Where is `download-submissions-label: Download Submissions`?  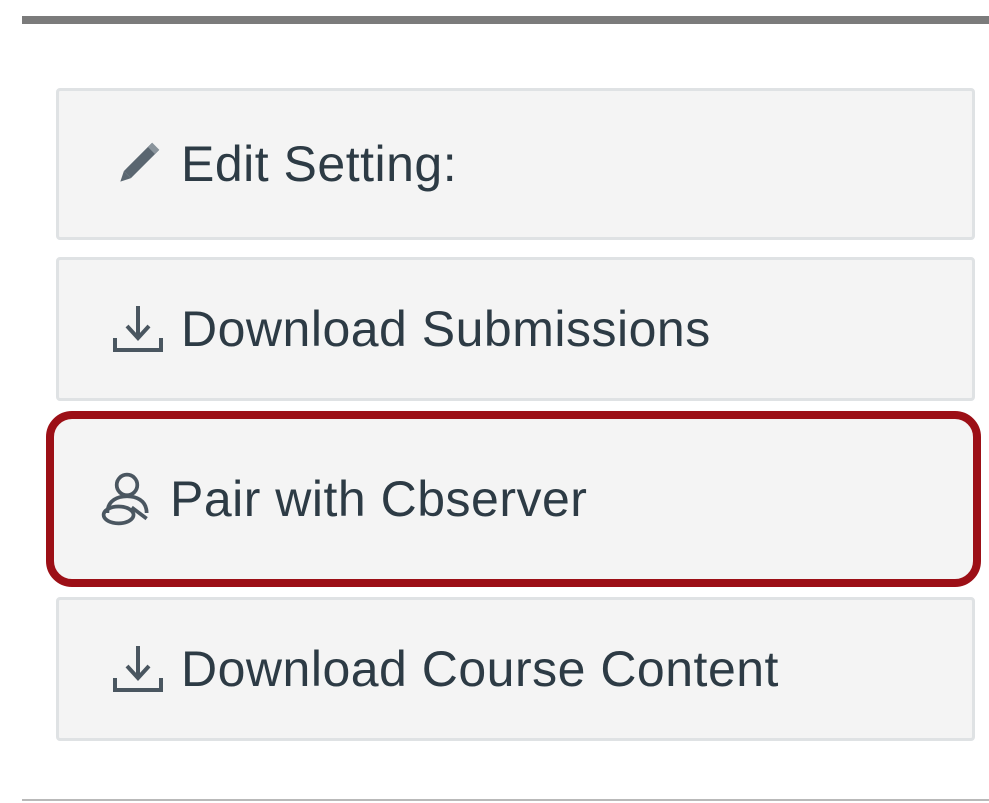 download-submissions-label: Download Submissions is located at coordinates (446, 329).